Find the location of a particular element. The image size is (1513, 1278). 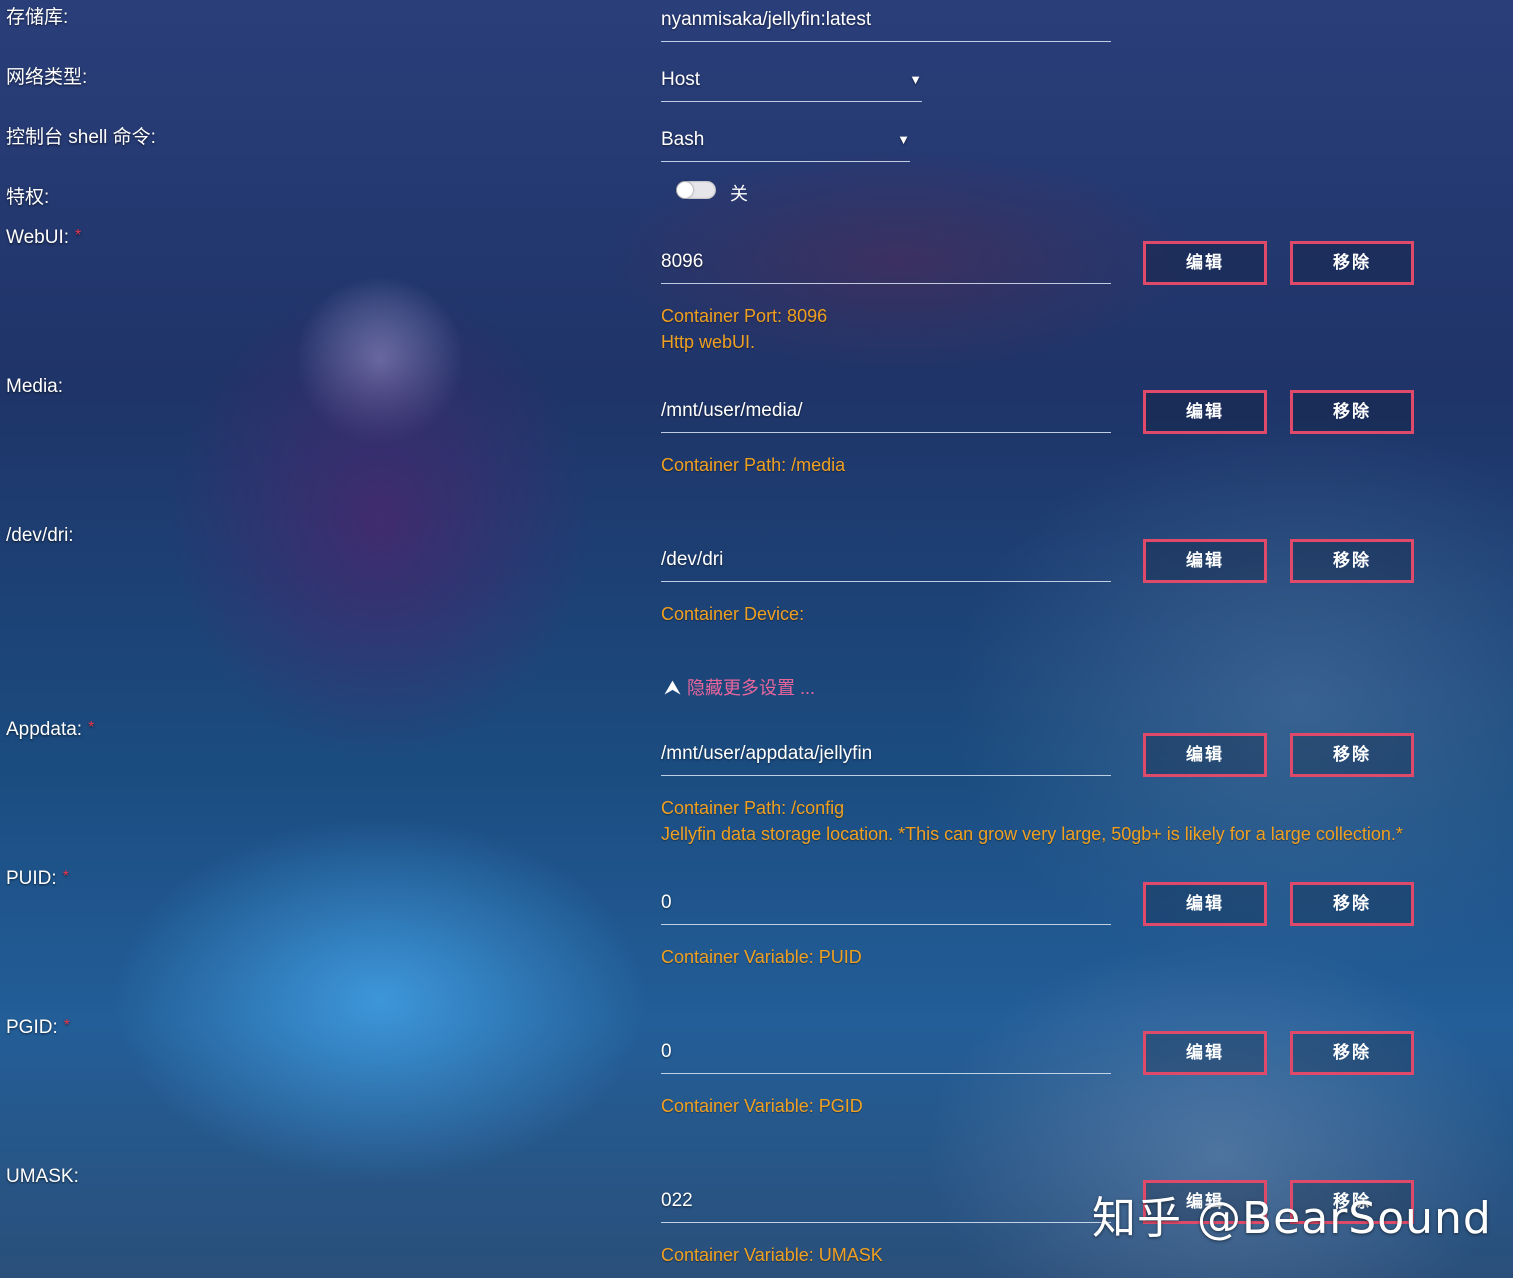

appdata-edit-button: 编辑 is located at coordinates (1205, 755).